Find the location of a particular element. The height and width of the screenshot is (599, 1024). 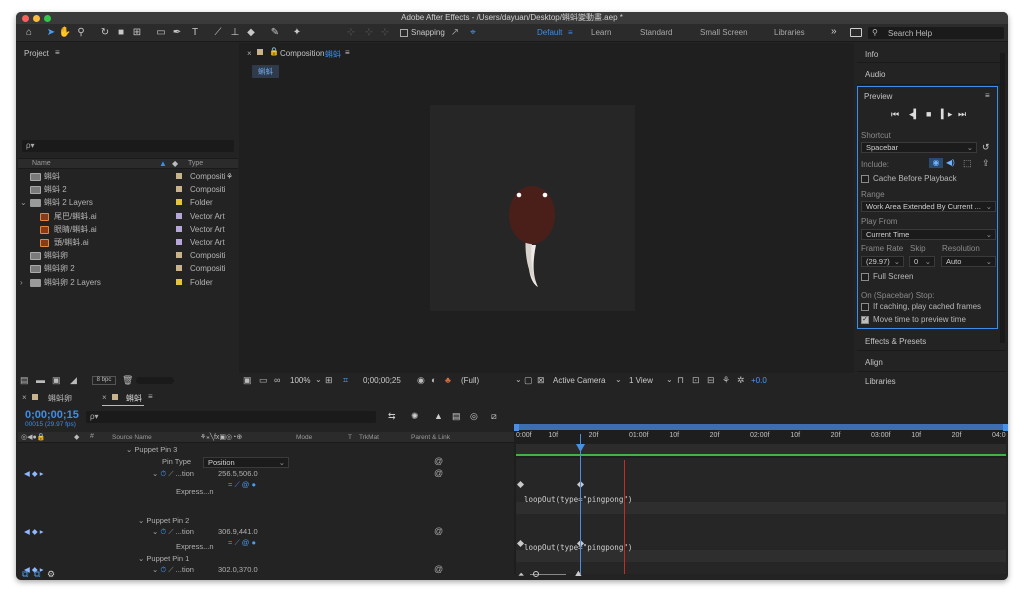

move-time-checkbox: ✓ is located at coordinates (865, 319).